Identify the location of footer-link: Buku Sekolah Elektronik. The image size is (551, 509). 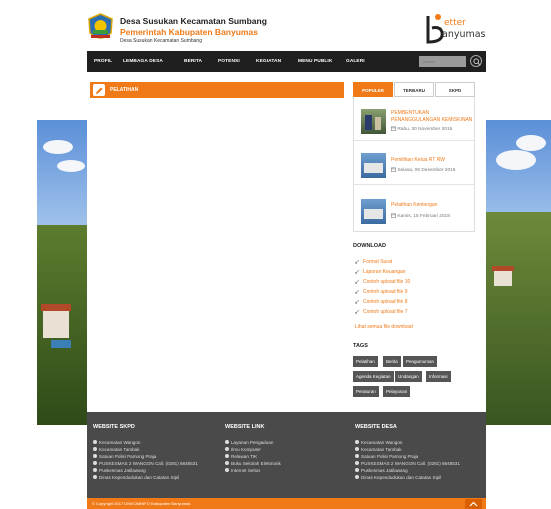
(253, 463).